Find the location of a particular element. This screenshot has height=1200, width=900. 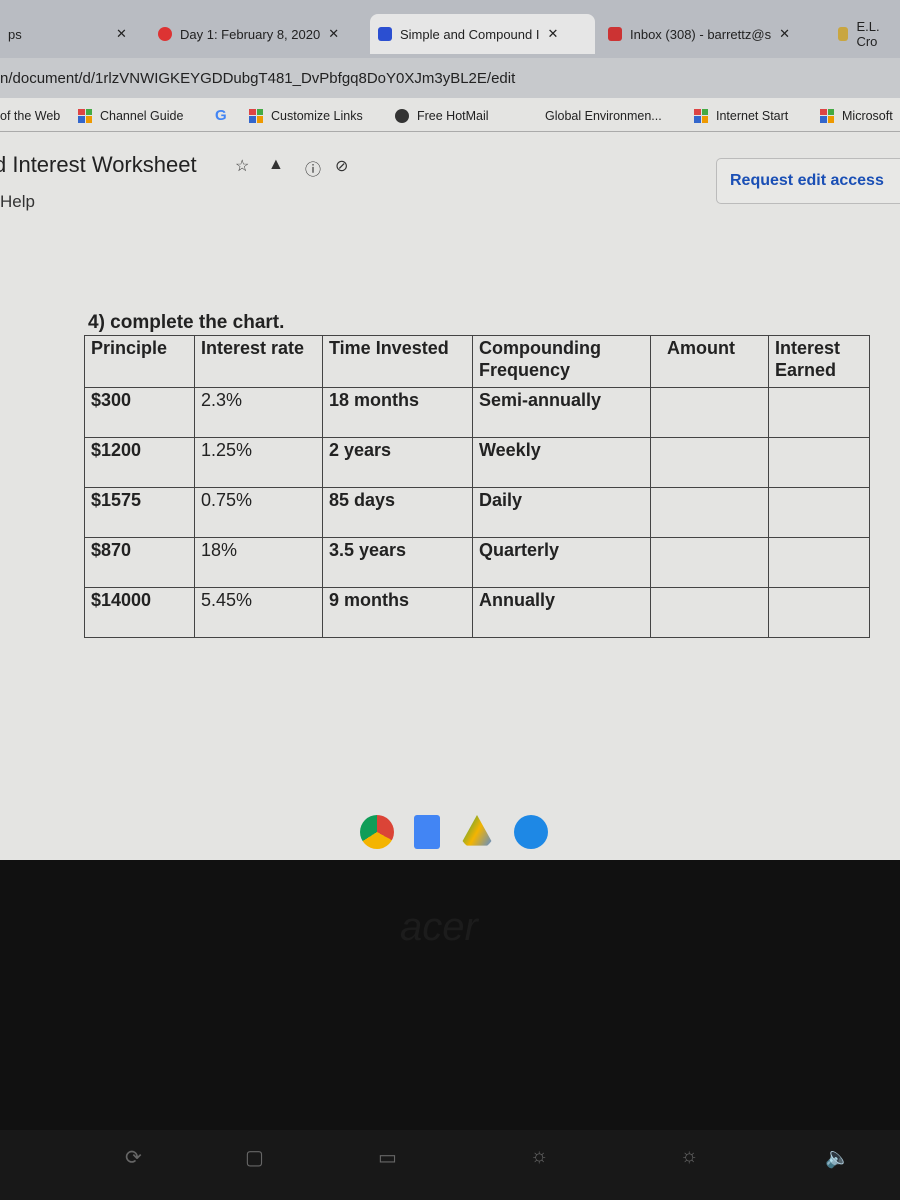

fullscreen-key-icon: ▢ is located at coordinates (254, 1157).